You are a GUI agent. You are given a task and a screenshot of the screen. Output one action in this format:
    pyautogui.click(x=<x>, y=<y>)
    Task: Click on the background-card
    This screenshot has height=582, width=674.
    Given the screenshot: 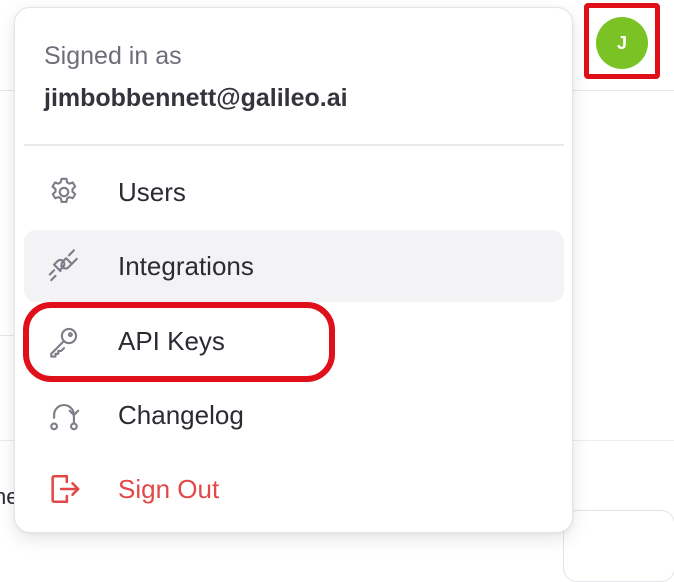 What is the action you would take?
    pyautogui.click(x=618, y=546)
    